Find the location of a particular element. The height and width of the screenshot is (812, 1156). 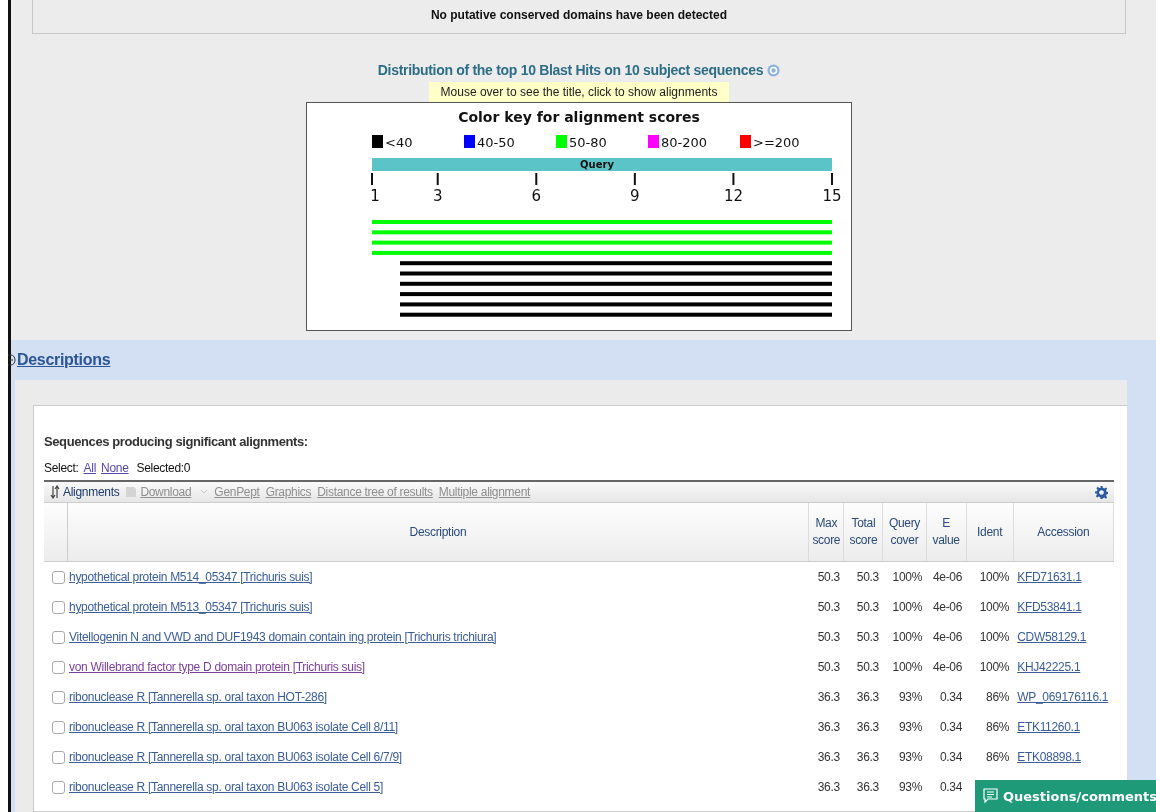

column-header: Query cover is located at coordinates (904, 532).